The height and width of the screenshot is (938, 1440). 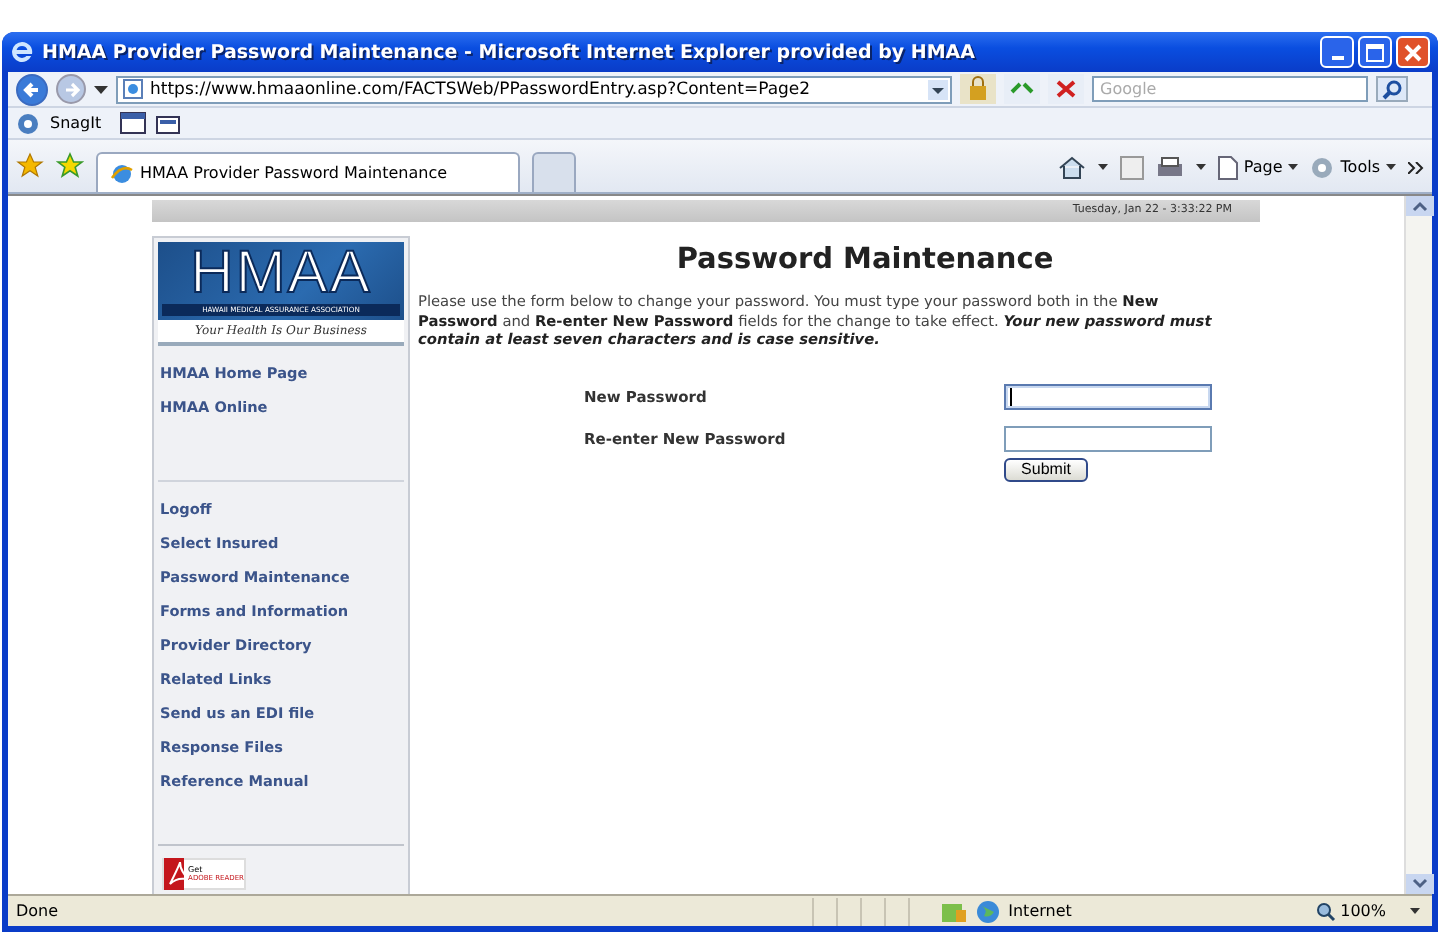 I want to click on logo-name: HMAA, so click(x=281, y=274).